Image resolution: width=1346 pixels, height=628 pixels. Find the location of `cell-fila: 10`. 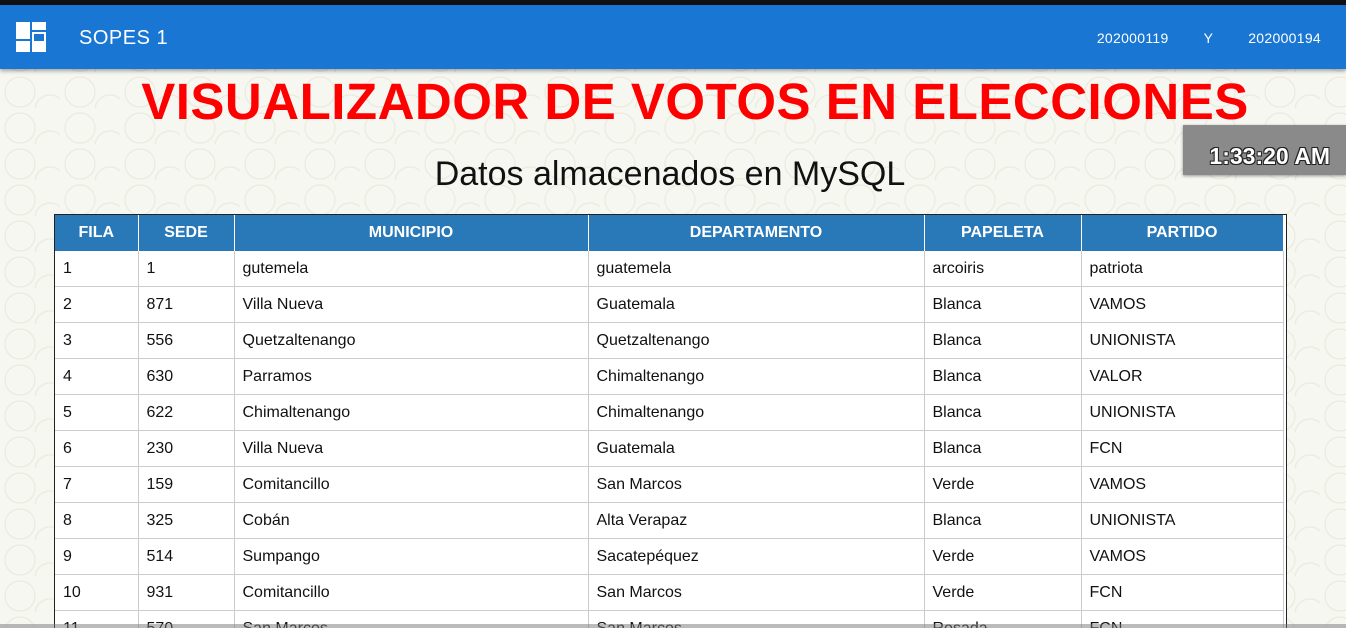

cell-fila: 10 is located at coordinates (97, 592).